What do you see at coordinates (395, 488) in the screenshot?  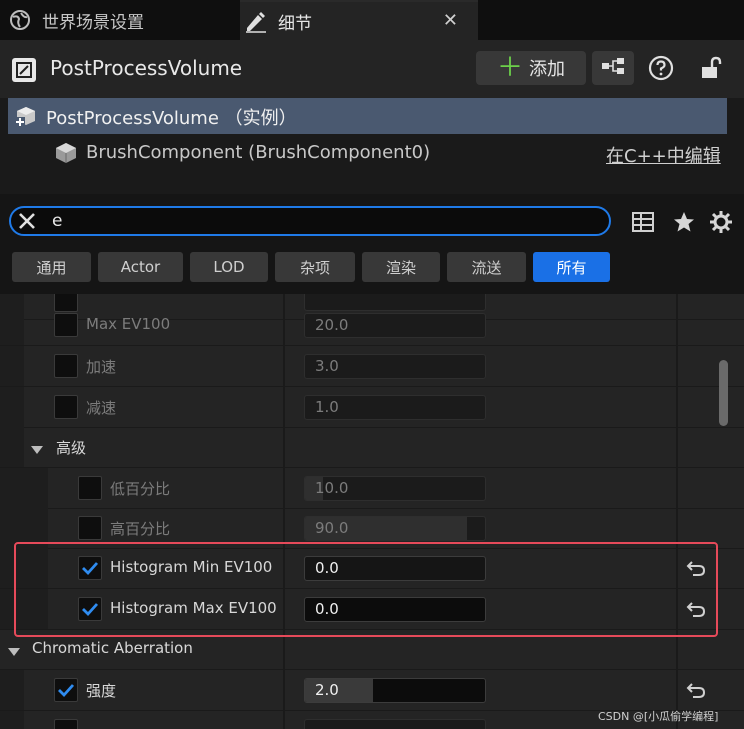 I see `low-percent-slider: 10.0` at bounding box center [395, 488].